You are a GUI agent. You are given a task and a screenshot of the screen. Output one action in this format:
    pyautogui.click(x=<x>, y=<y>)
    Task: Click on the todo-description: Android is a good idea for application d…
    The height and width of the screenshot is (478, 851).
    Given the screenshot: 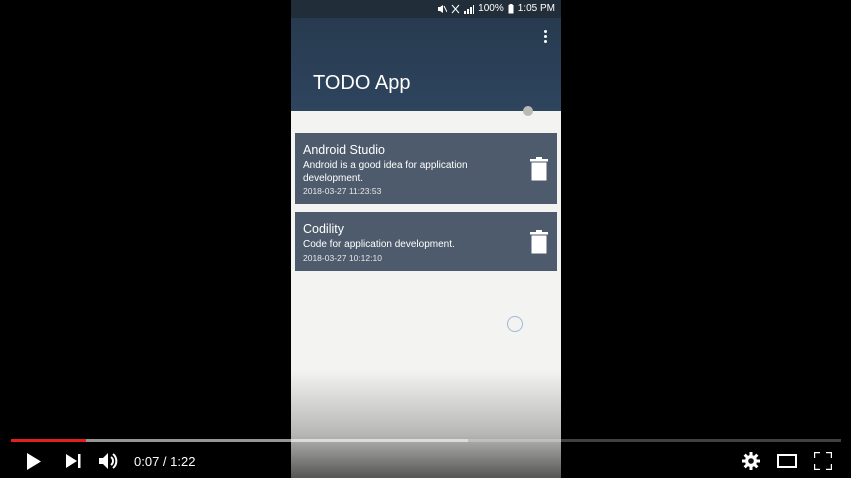 What is the action you would take?
    pyautogui.click(x=385, y=172)
    